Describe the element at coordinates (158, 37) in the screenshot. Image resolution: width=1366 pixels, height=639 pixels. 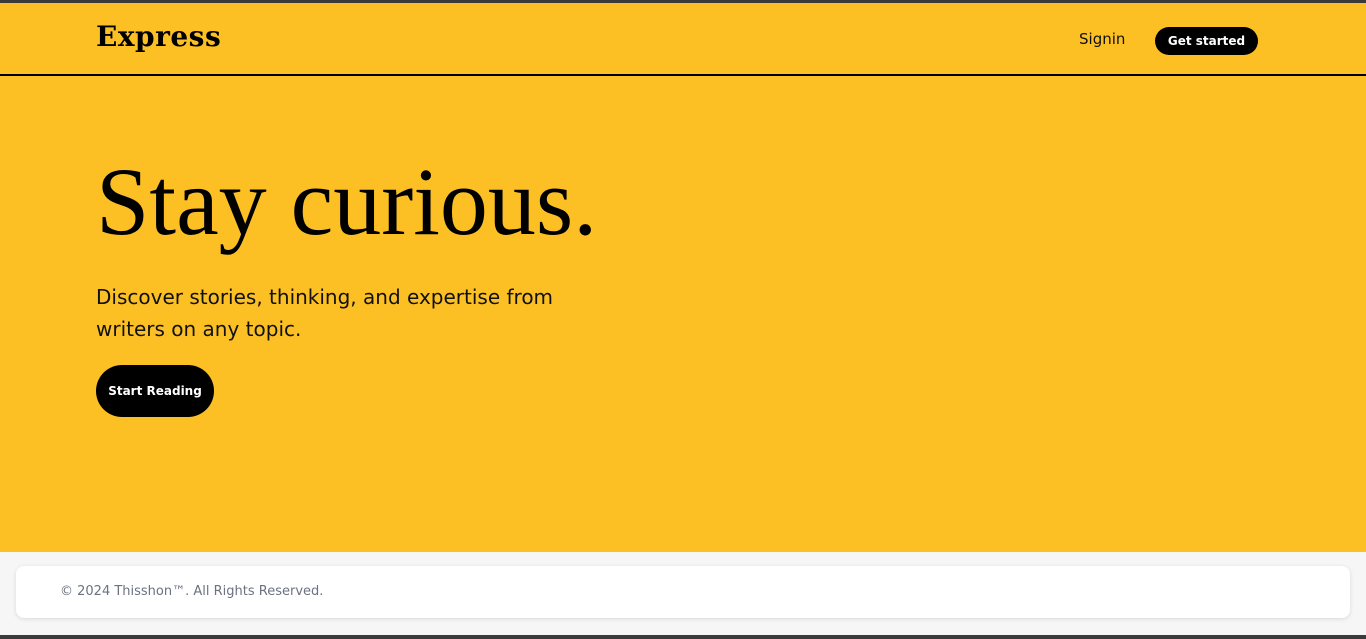
I see `brand-logo: Express` at that location.